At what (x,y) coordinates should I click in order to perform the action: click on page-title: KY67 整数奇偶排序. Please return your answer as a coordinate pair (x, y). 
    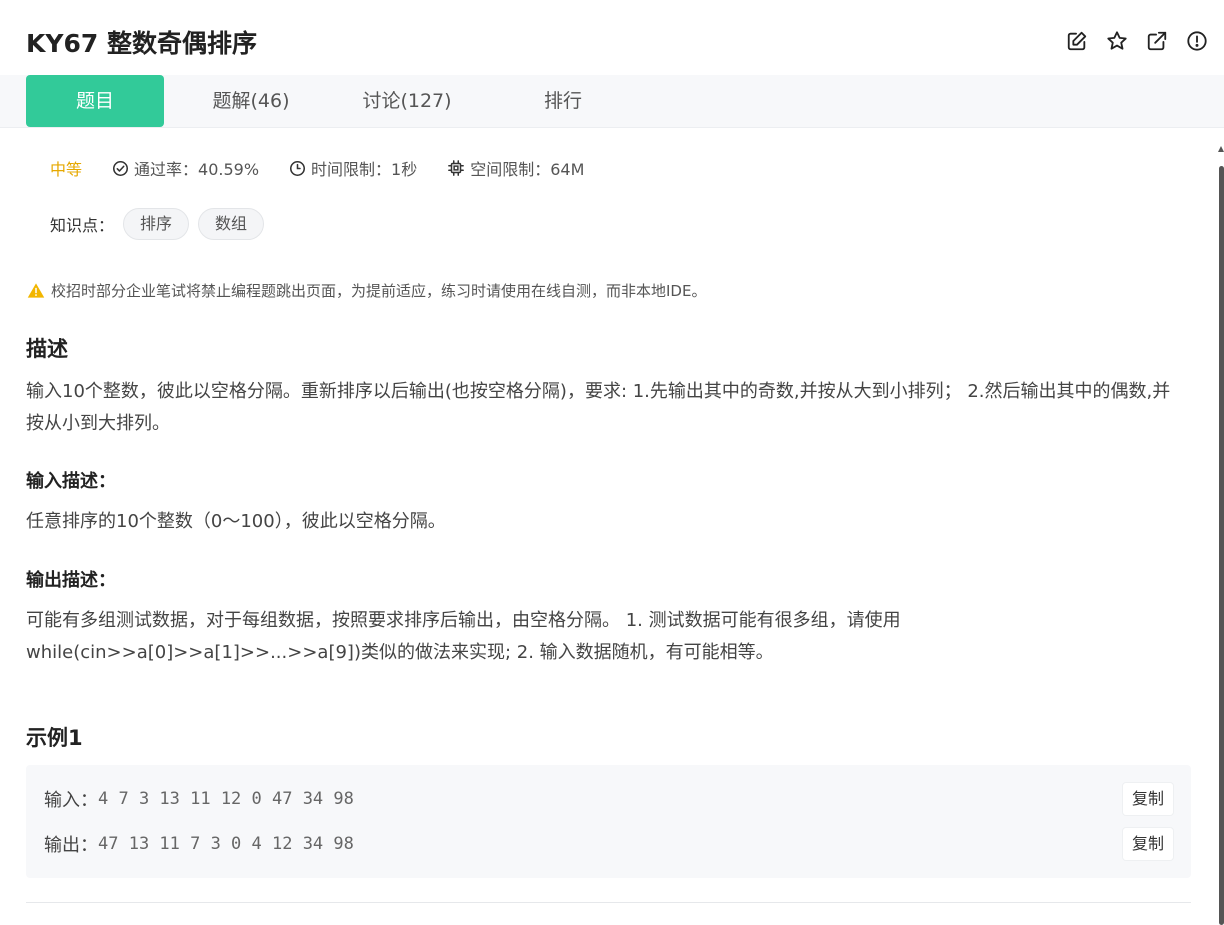
    Looking at the image, I should click on (141, 43).